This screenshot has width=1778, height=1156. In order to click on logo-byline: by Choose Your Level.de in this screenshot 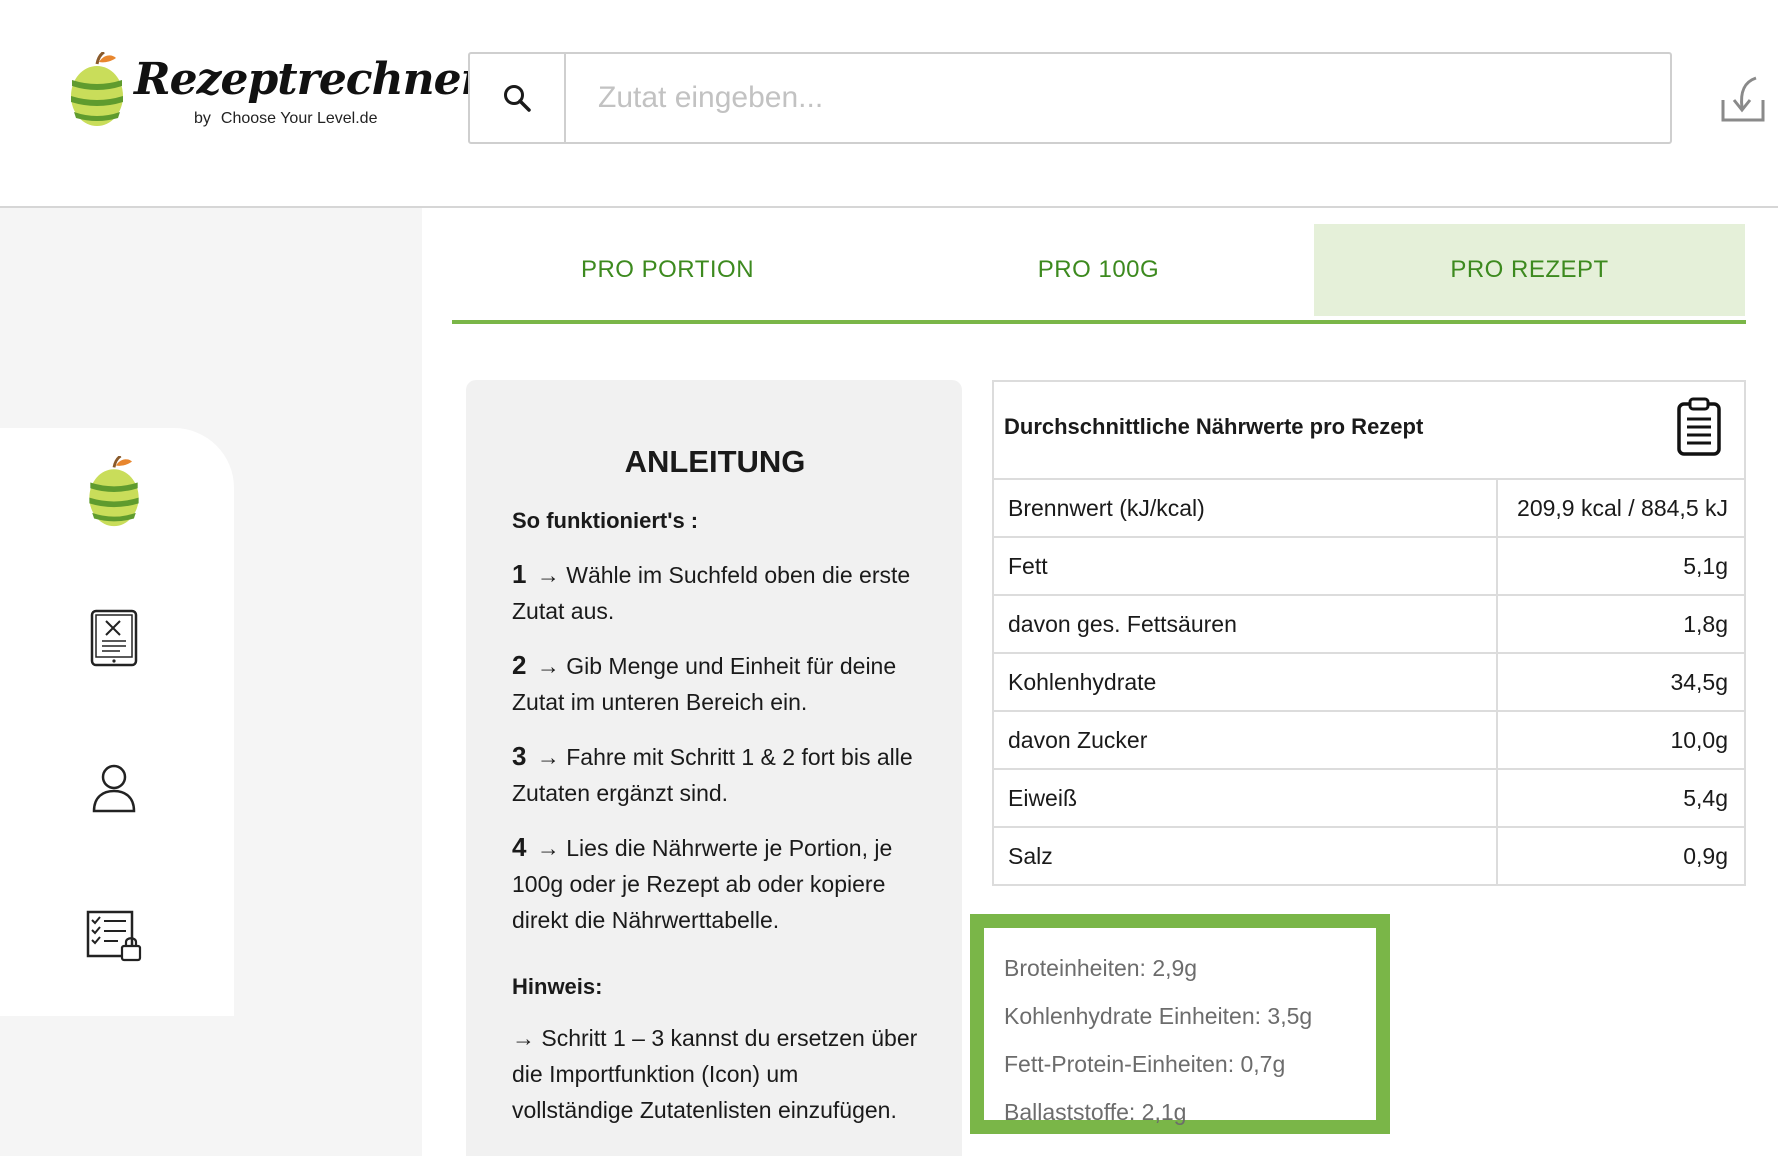, I will do `click(285, 119)`.